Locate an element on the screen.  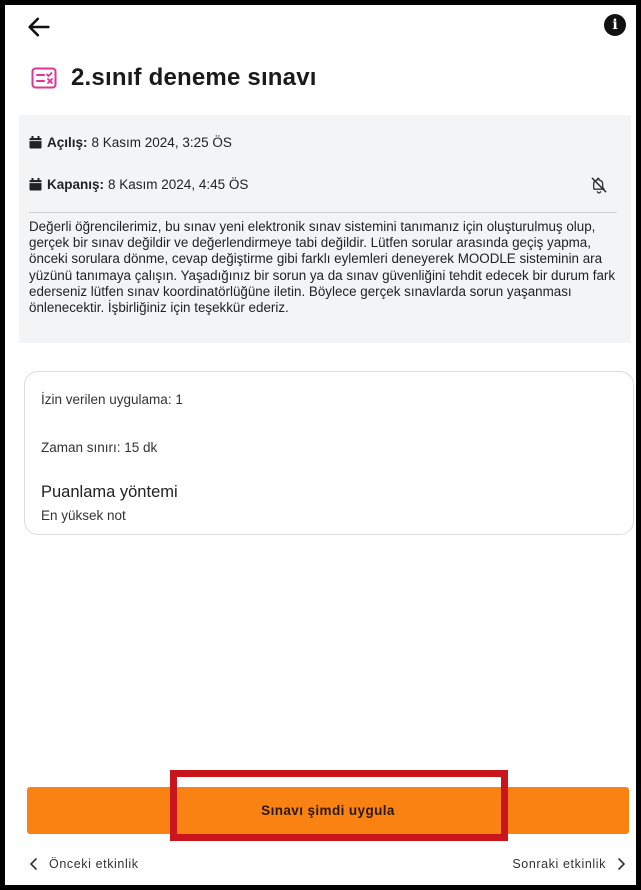
close-date: Kapanış: 8 Kasım 2024, 4:45 ÖS is located at coordinates (138, 184).